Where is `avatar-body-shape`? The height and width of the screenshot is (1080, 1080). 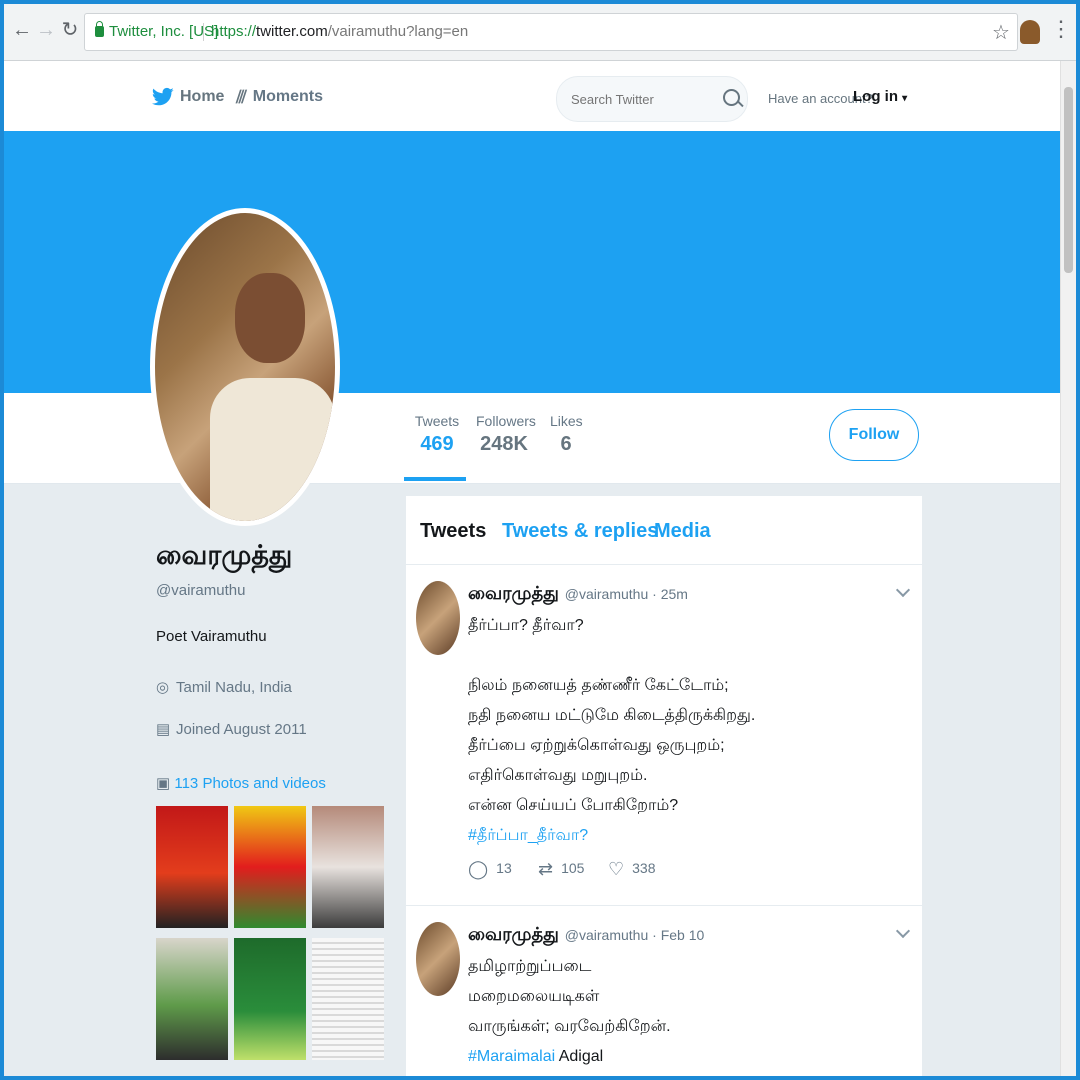 avatar-body-shape is located at coordinates (272, 449).